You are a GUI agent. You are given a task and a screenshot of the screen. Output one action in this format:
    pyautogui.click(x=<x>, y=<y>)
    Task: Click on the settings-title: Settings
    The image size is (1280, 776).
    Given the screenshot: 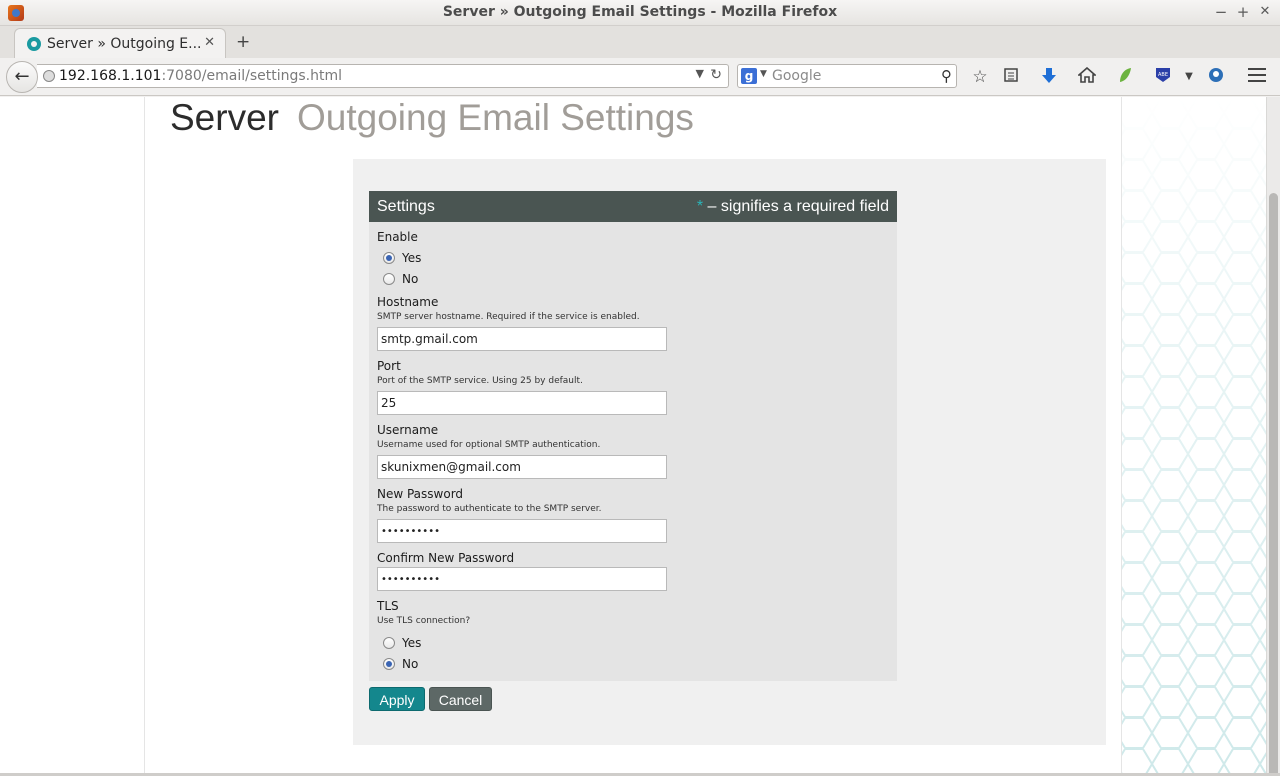 What is the action you would take?
    pyautogui.click(x=406, y=206)
    